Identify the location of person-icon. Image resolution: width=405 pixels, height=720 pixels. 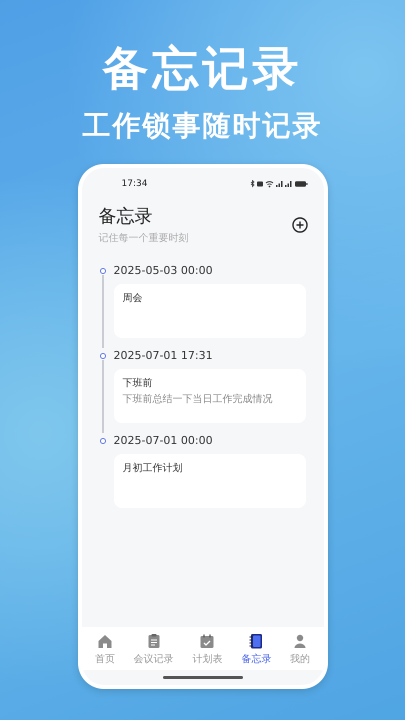
(300, 641).